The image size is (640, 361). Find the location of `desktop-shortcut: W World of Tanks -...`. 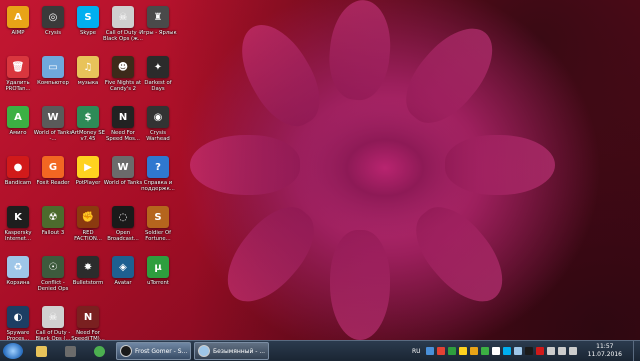

desktop-shortcut: W World of Tanks -... is located at coordinates (53, 124).